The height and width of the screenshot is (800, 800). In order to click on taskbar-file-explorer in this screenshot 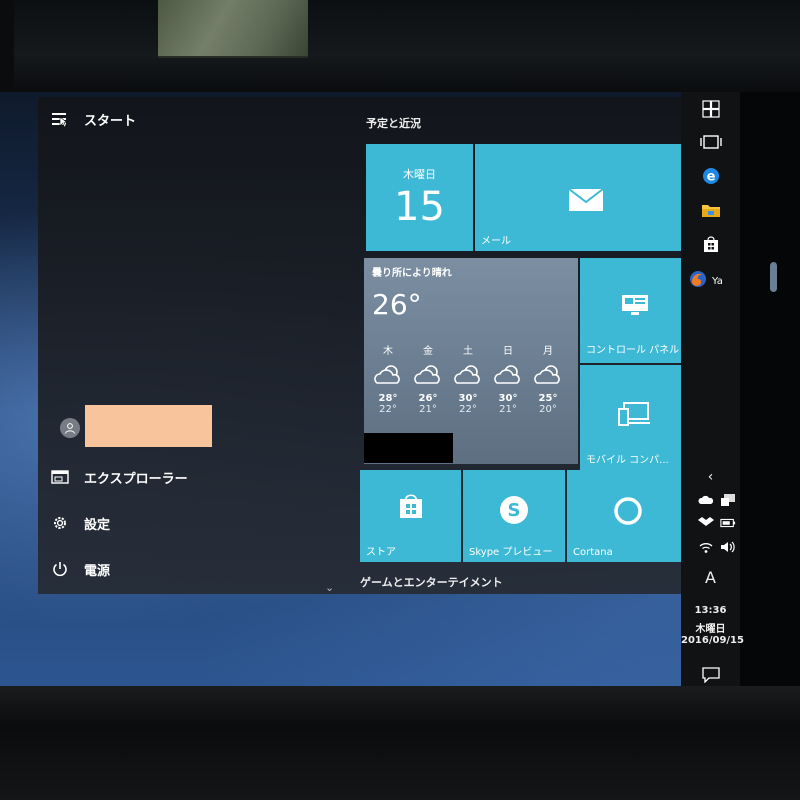, I will do `click(710, 212)`.